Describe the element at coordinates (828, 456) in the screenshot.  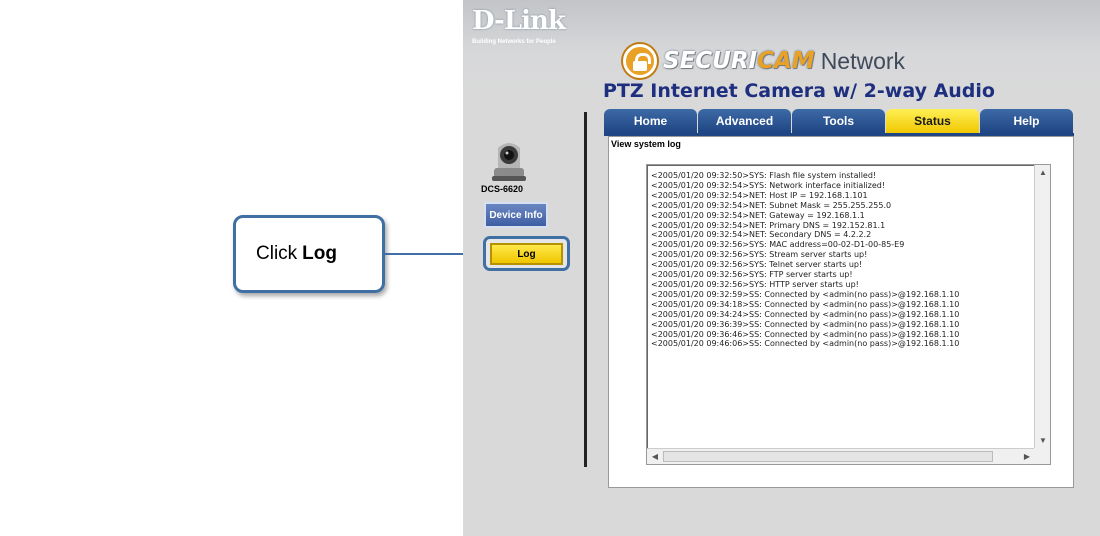
I see `horizontal-scroll-thumb` at that location.